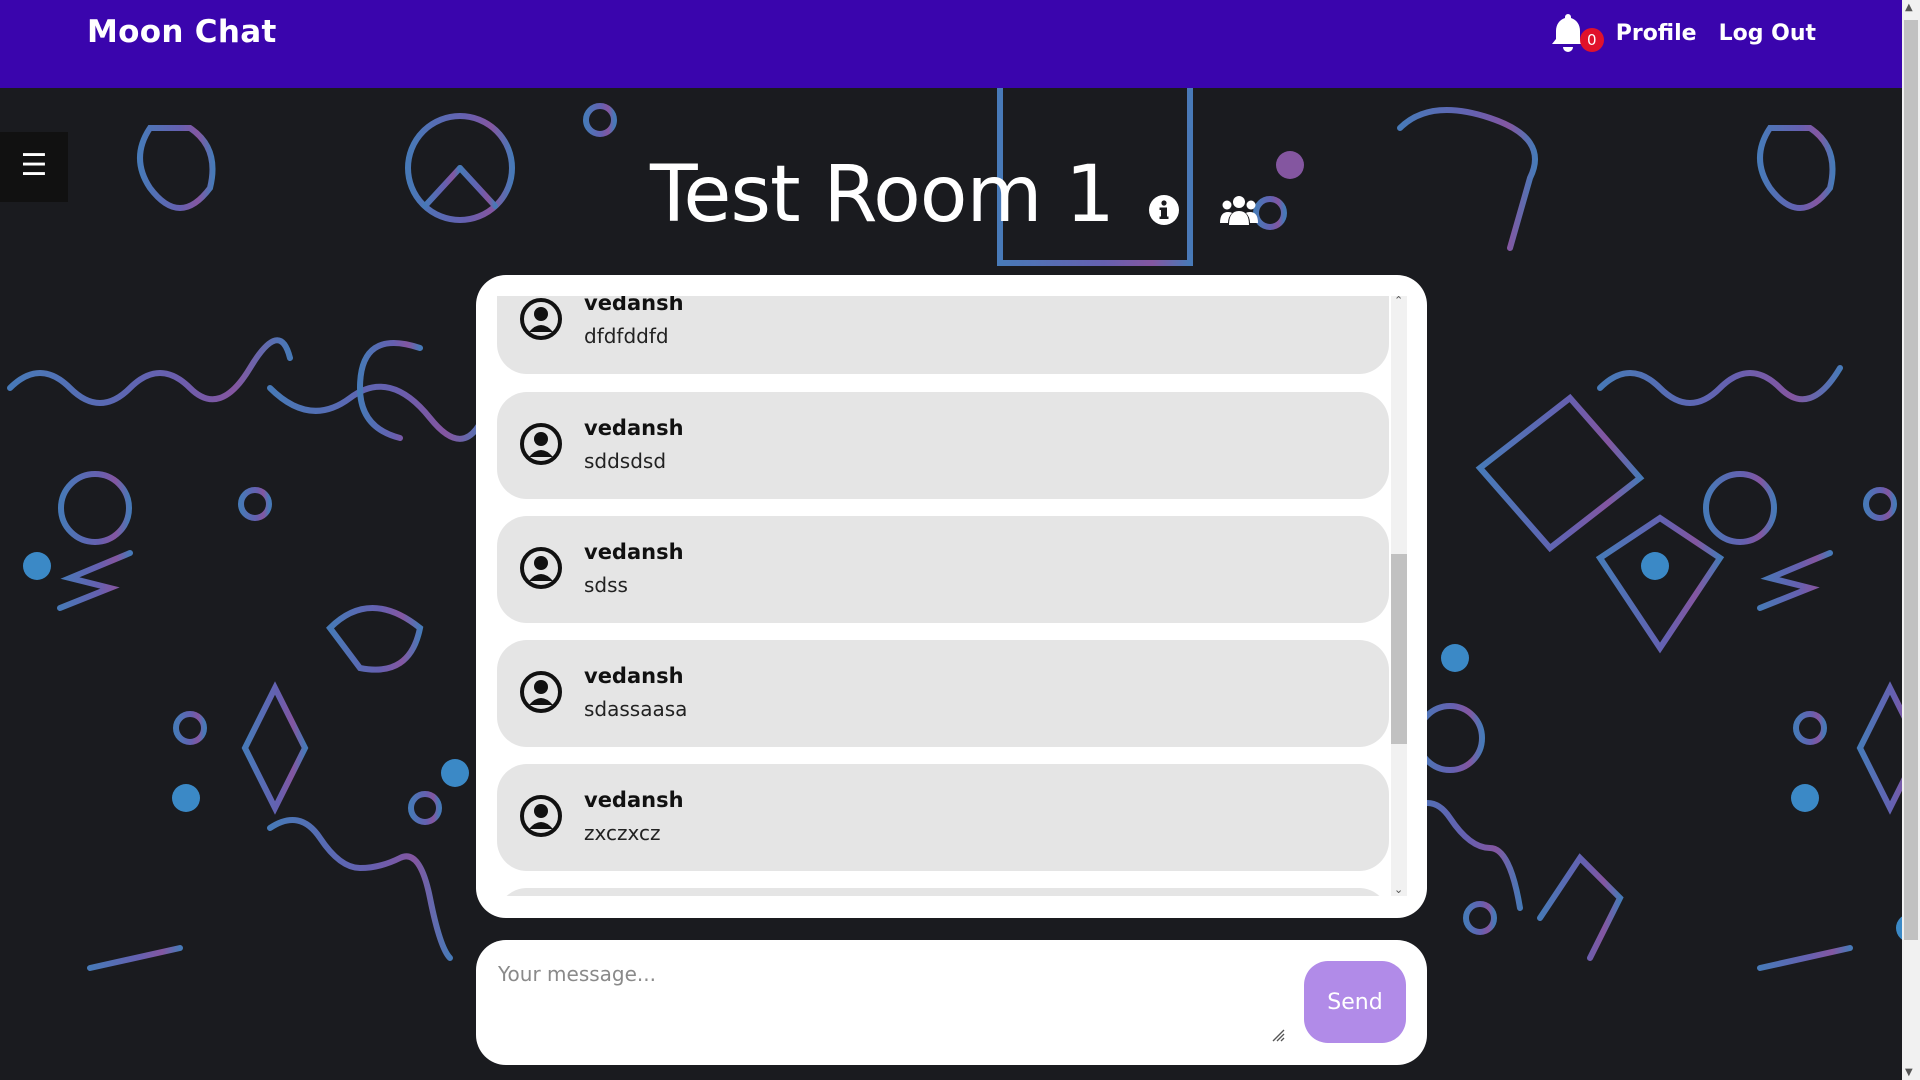  I want to click on message-item: vedansh sddsdsd, so click(943, 445).